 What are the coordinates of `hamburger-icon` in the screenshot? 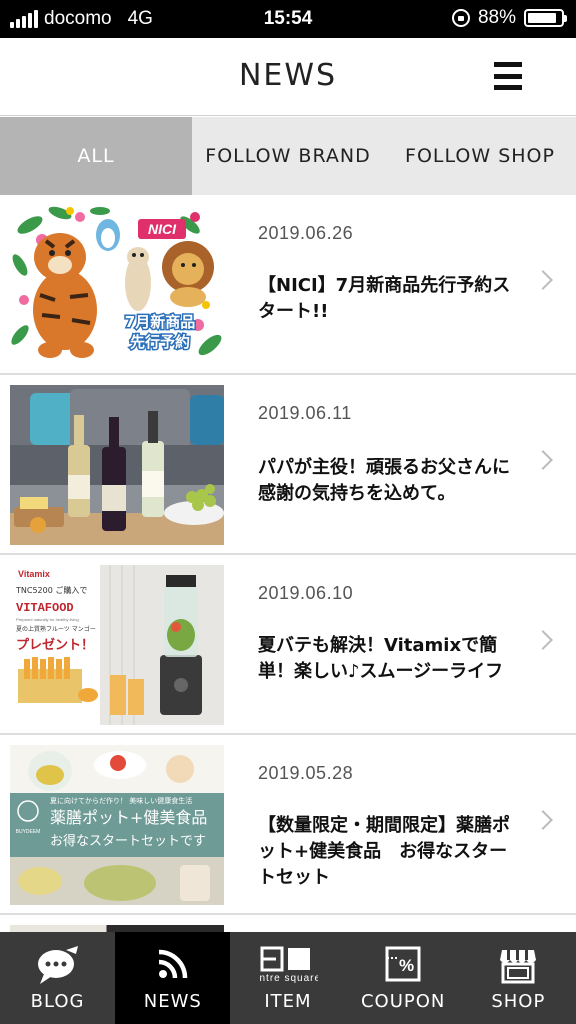 It's located at (508, 76).